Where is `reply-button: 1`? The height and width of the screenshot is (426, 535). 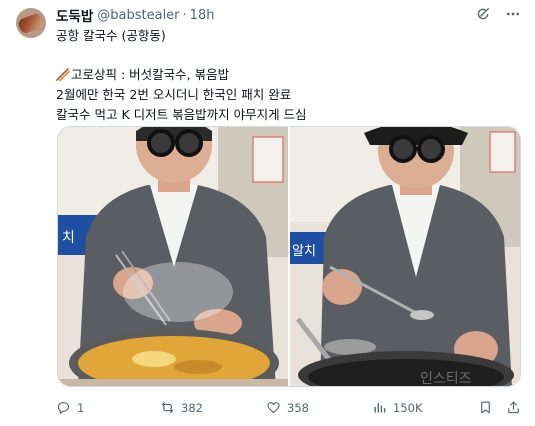
reply-button: 1 is located at coordinates (70, 407).